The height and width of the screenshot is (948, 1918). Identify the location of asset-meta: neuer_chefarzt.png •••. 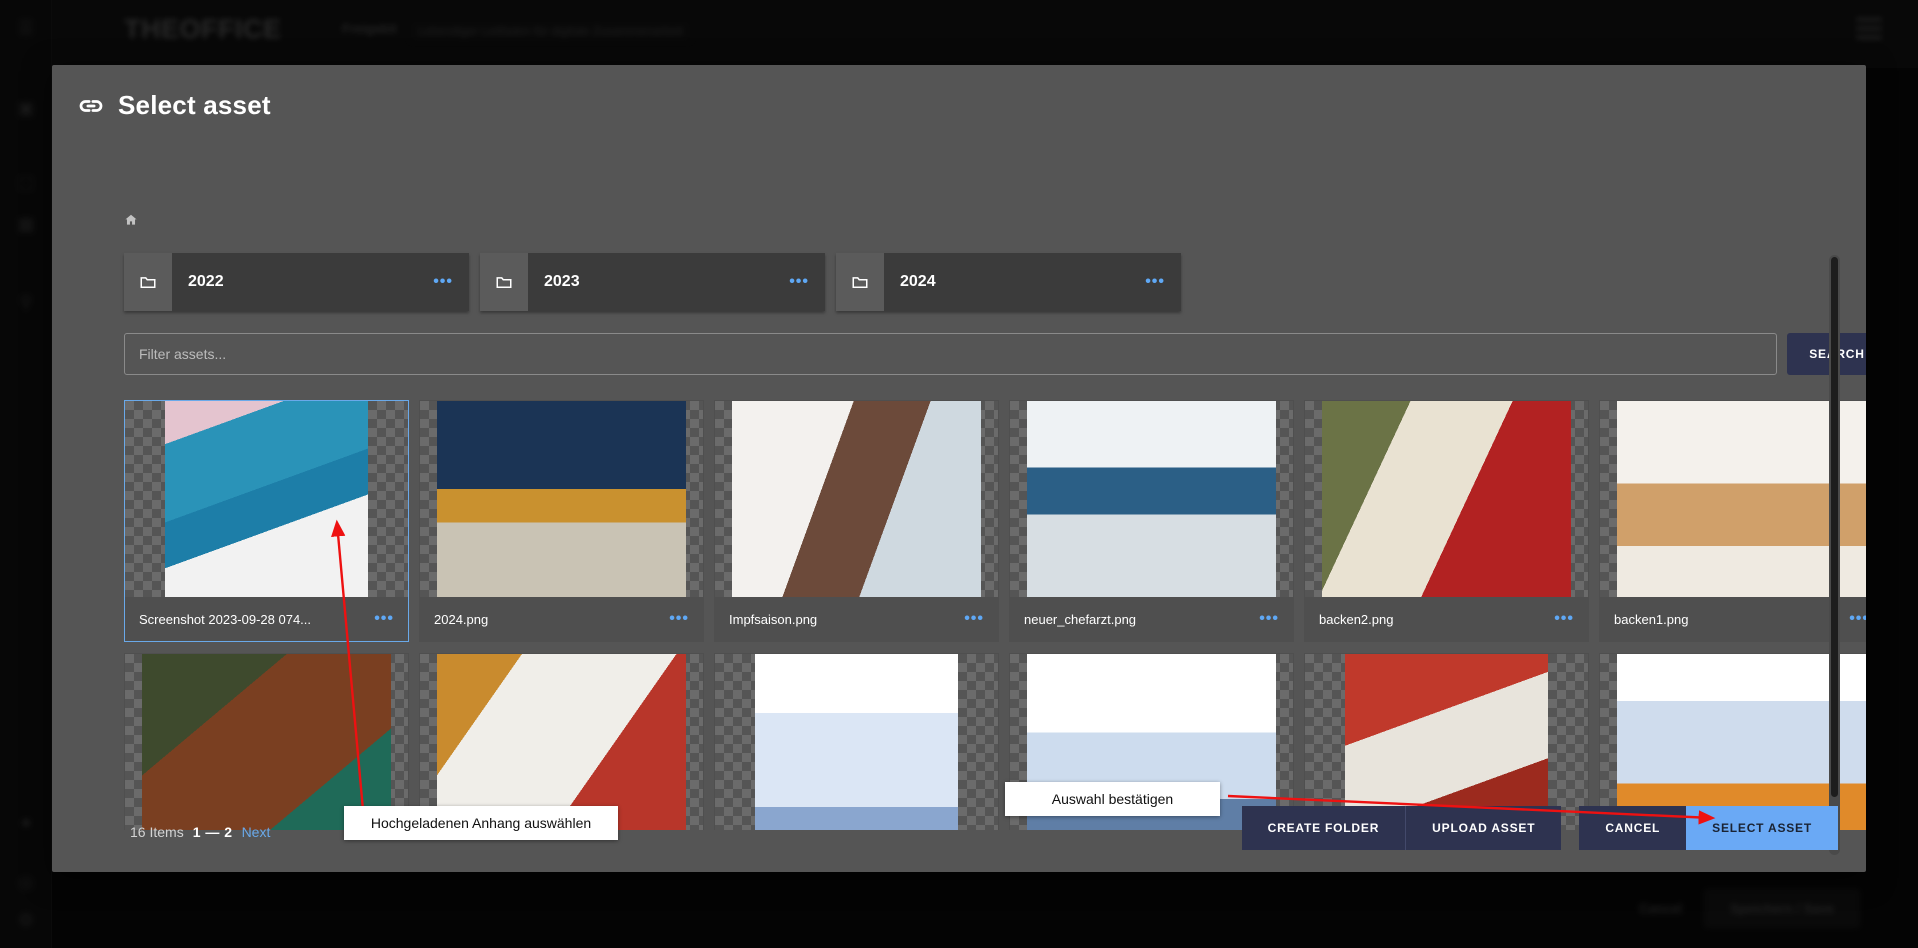
(1151, 619).